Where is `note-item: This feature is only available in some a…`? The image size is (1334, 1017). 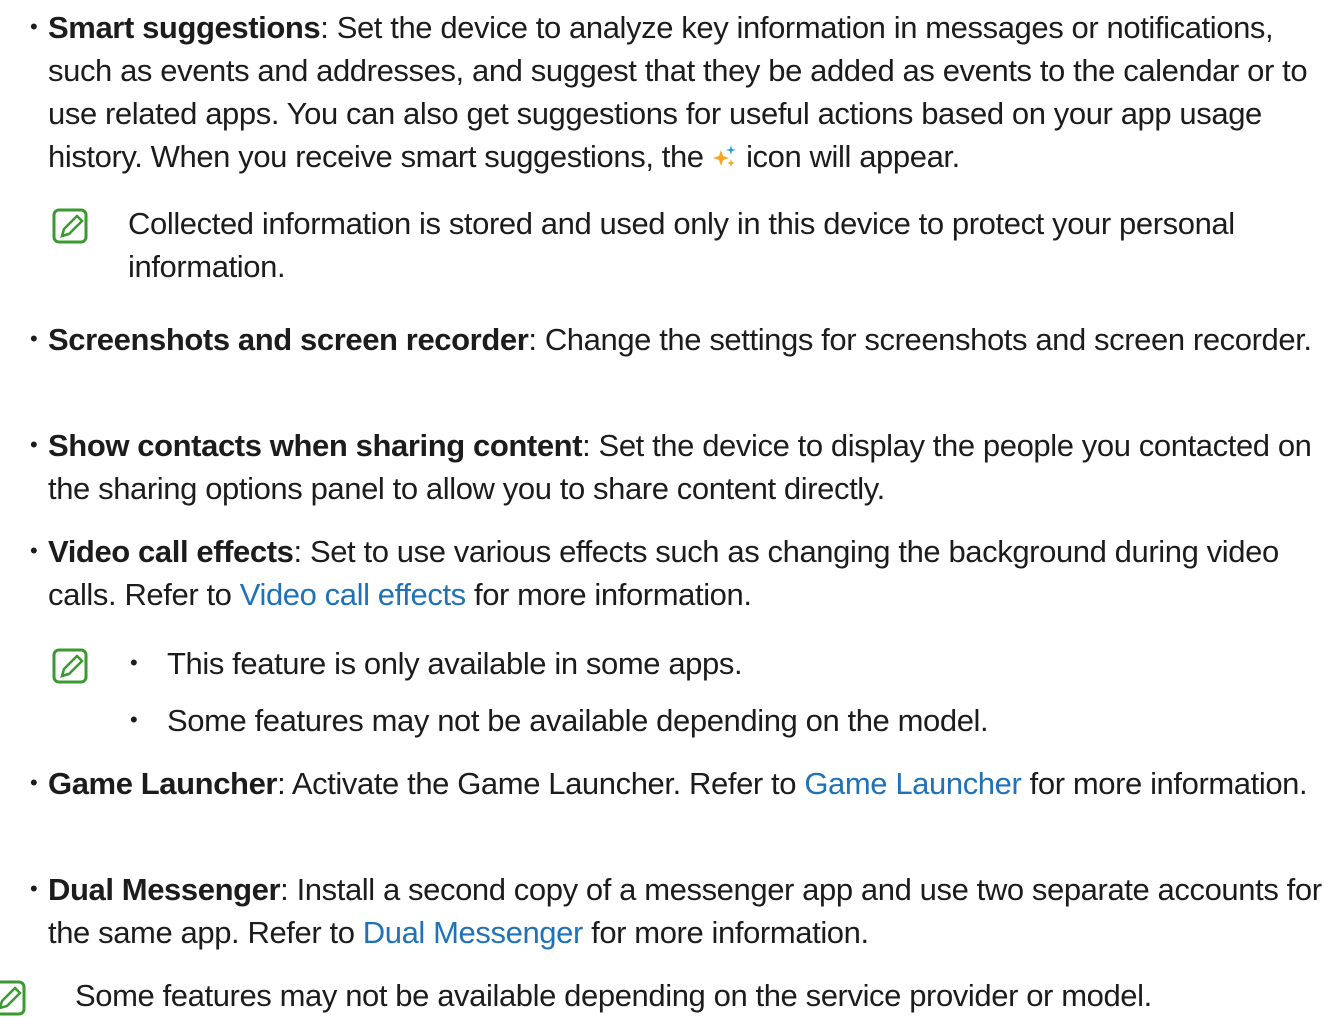 note-item: This feature is only available in some a… is located at coordinates (455, 663).